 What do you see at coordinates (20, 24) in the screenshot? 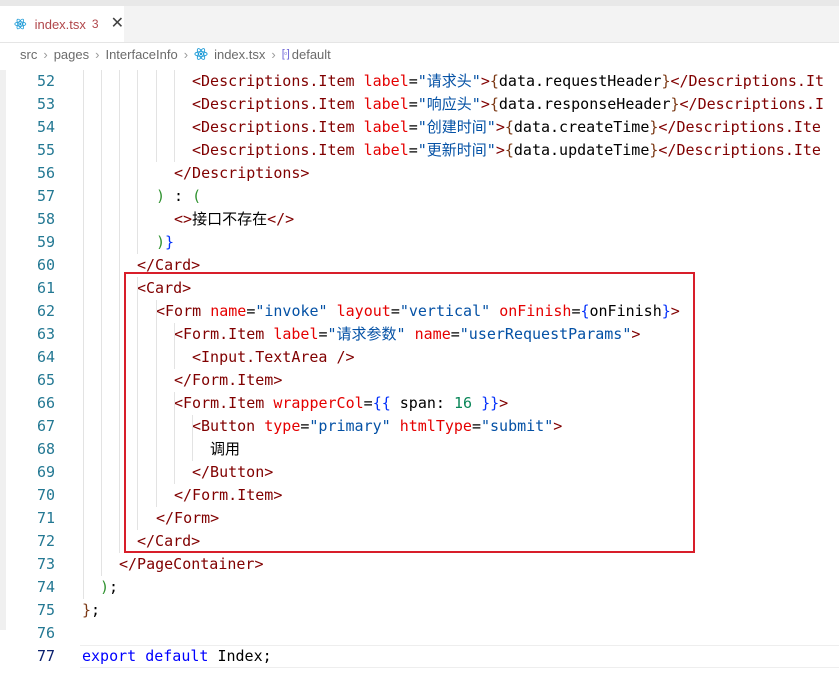
I see `react-icon` at bounding box center [20, 24].